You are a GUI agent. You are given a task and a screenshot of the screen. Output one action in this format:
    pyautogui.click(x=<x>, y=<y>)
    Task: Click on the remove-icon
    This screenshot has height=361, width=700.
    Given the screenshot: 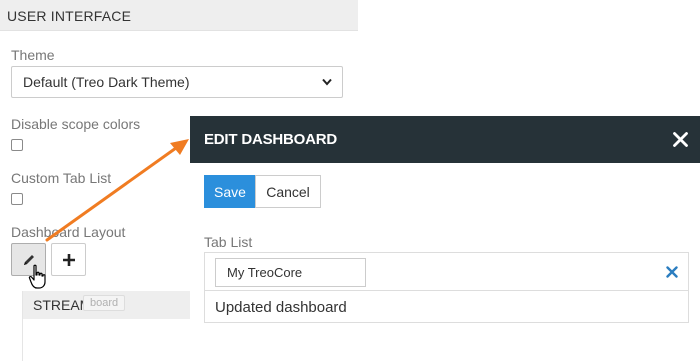 What is the action you would take?
    pyautogui.click(x=672, y=272)
    